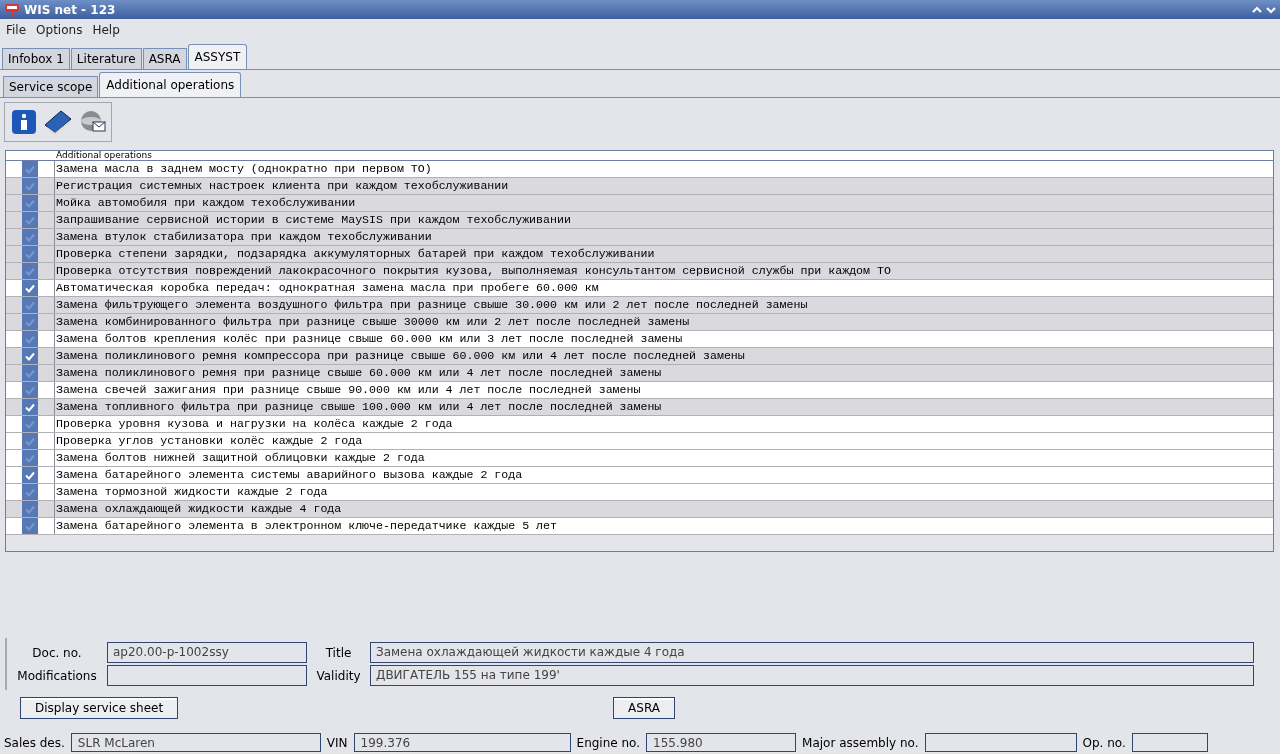 This screenshot has height=754, width=1280. I want to click on field-label: Doc. no., so click(57, 652).